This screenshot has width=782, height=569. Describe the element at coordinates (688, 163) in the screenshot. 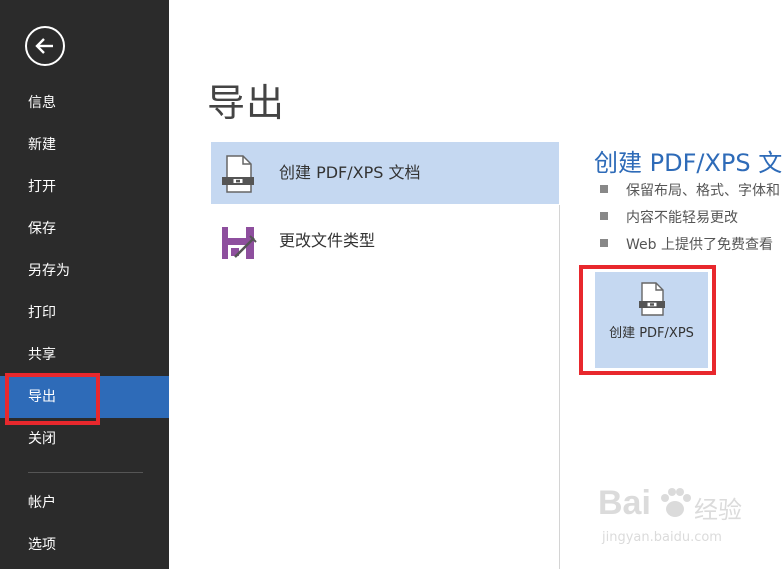

I see `detail-title: 创建 PDF/XPS 文` at that location.